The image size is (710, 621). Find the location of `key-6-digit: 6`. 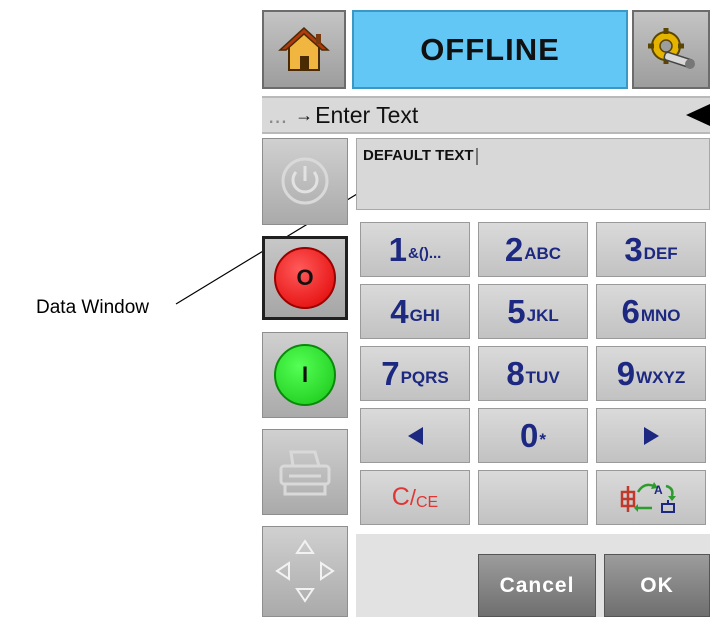

key-6-digit: 6 is located at coordinates (630, 311).